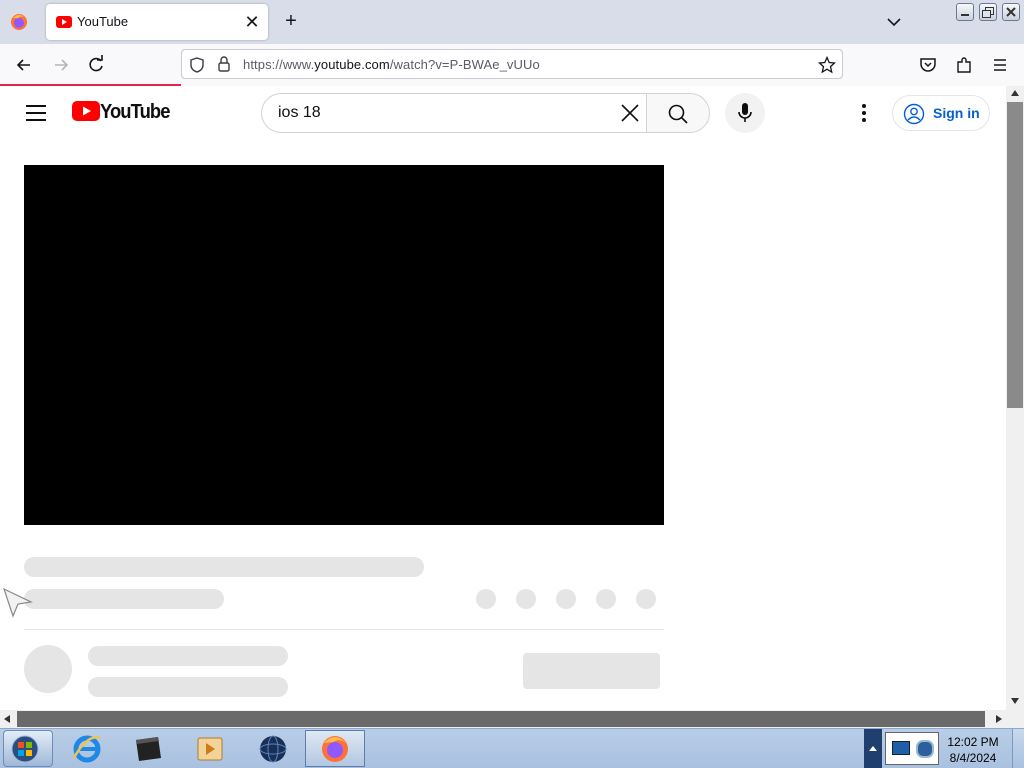 The height and width of the screenshot is (768, 1024). What do you see at coordinates (7, 719) in the screenshot?
I see `scroll-left-icon` at bounding box center [7, 719].